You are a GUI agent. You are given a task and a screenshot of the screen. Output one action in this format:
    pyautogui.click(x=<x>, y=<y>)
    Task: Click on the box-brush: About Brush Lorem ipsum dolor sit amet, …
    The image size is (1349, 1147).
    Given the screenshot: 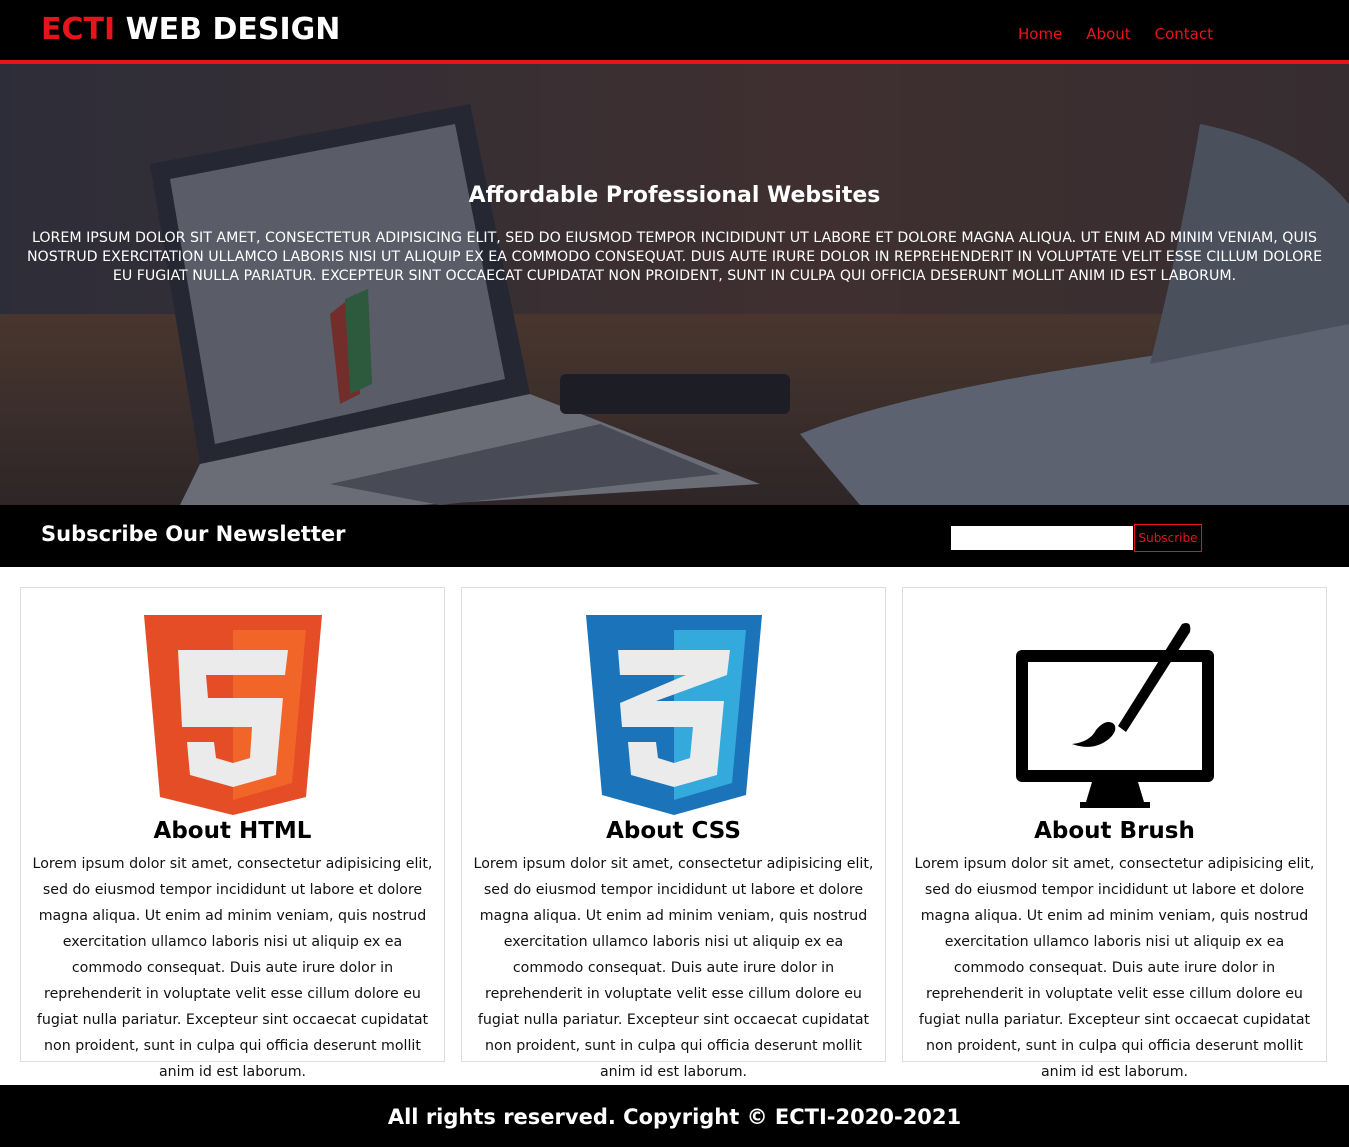 What is the action you would take?
    pyautogui.click(x=1114, y=833)
    